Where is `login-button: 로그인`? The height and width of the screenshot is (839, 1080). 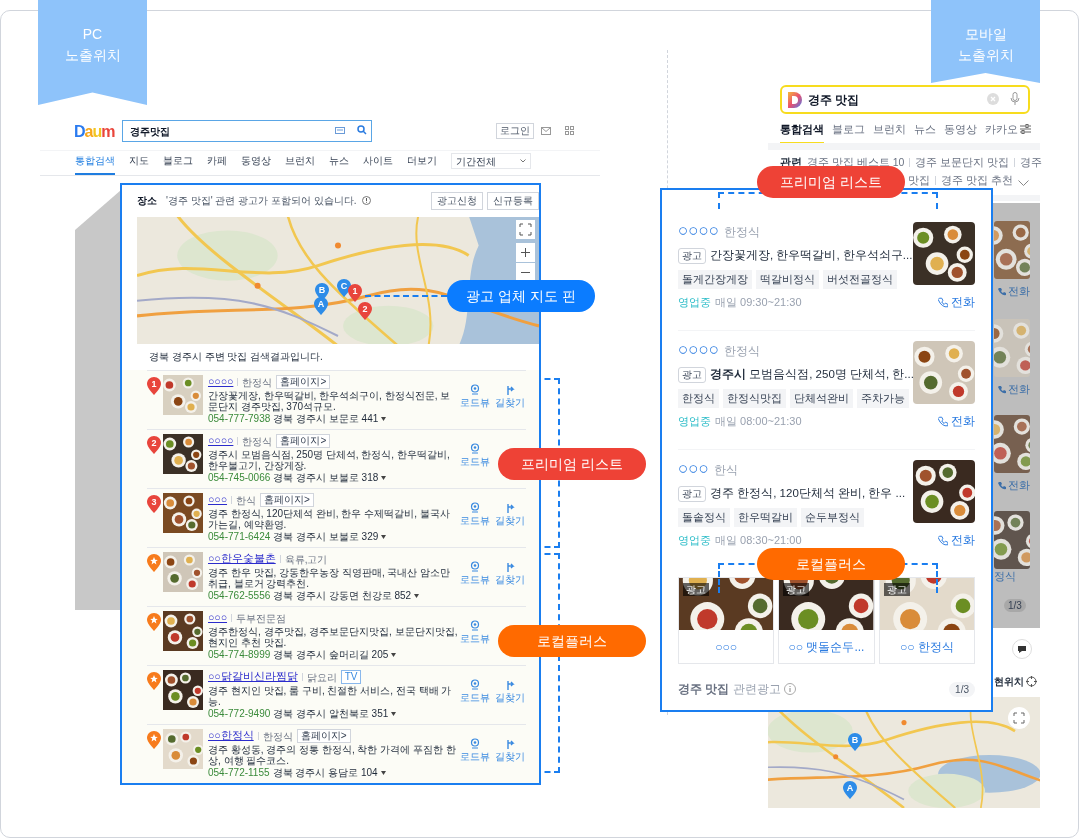
login-button: 로그인 is located at coordinates (515, 131).